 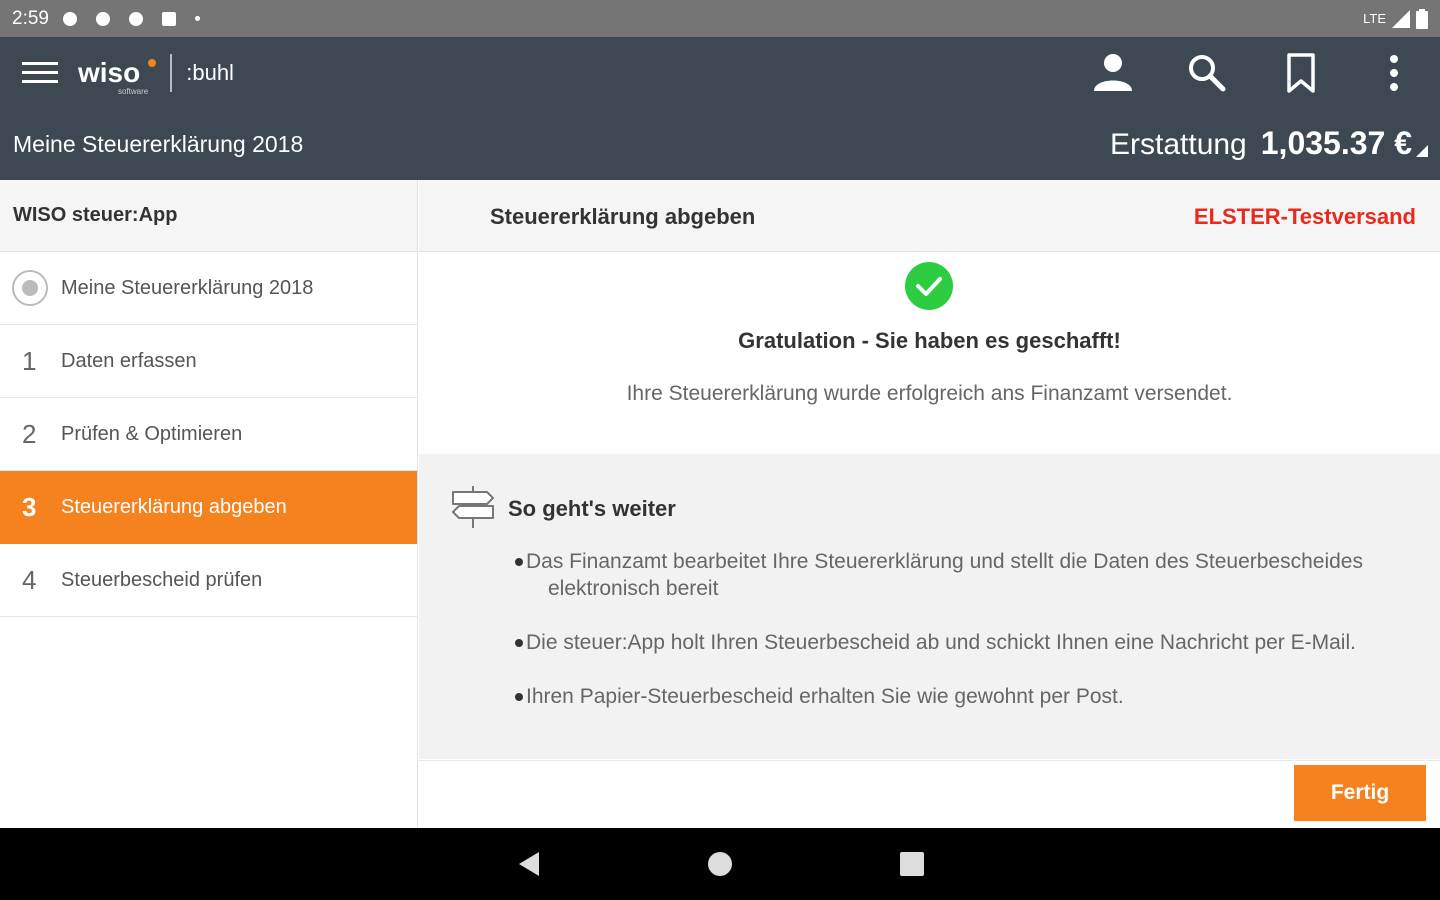 What do you see at coordinates (187, 287) in the screenshot?
I see `sidebar-item-label: Meine Steuererklärung 2018` at bounding box center [187, 287].